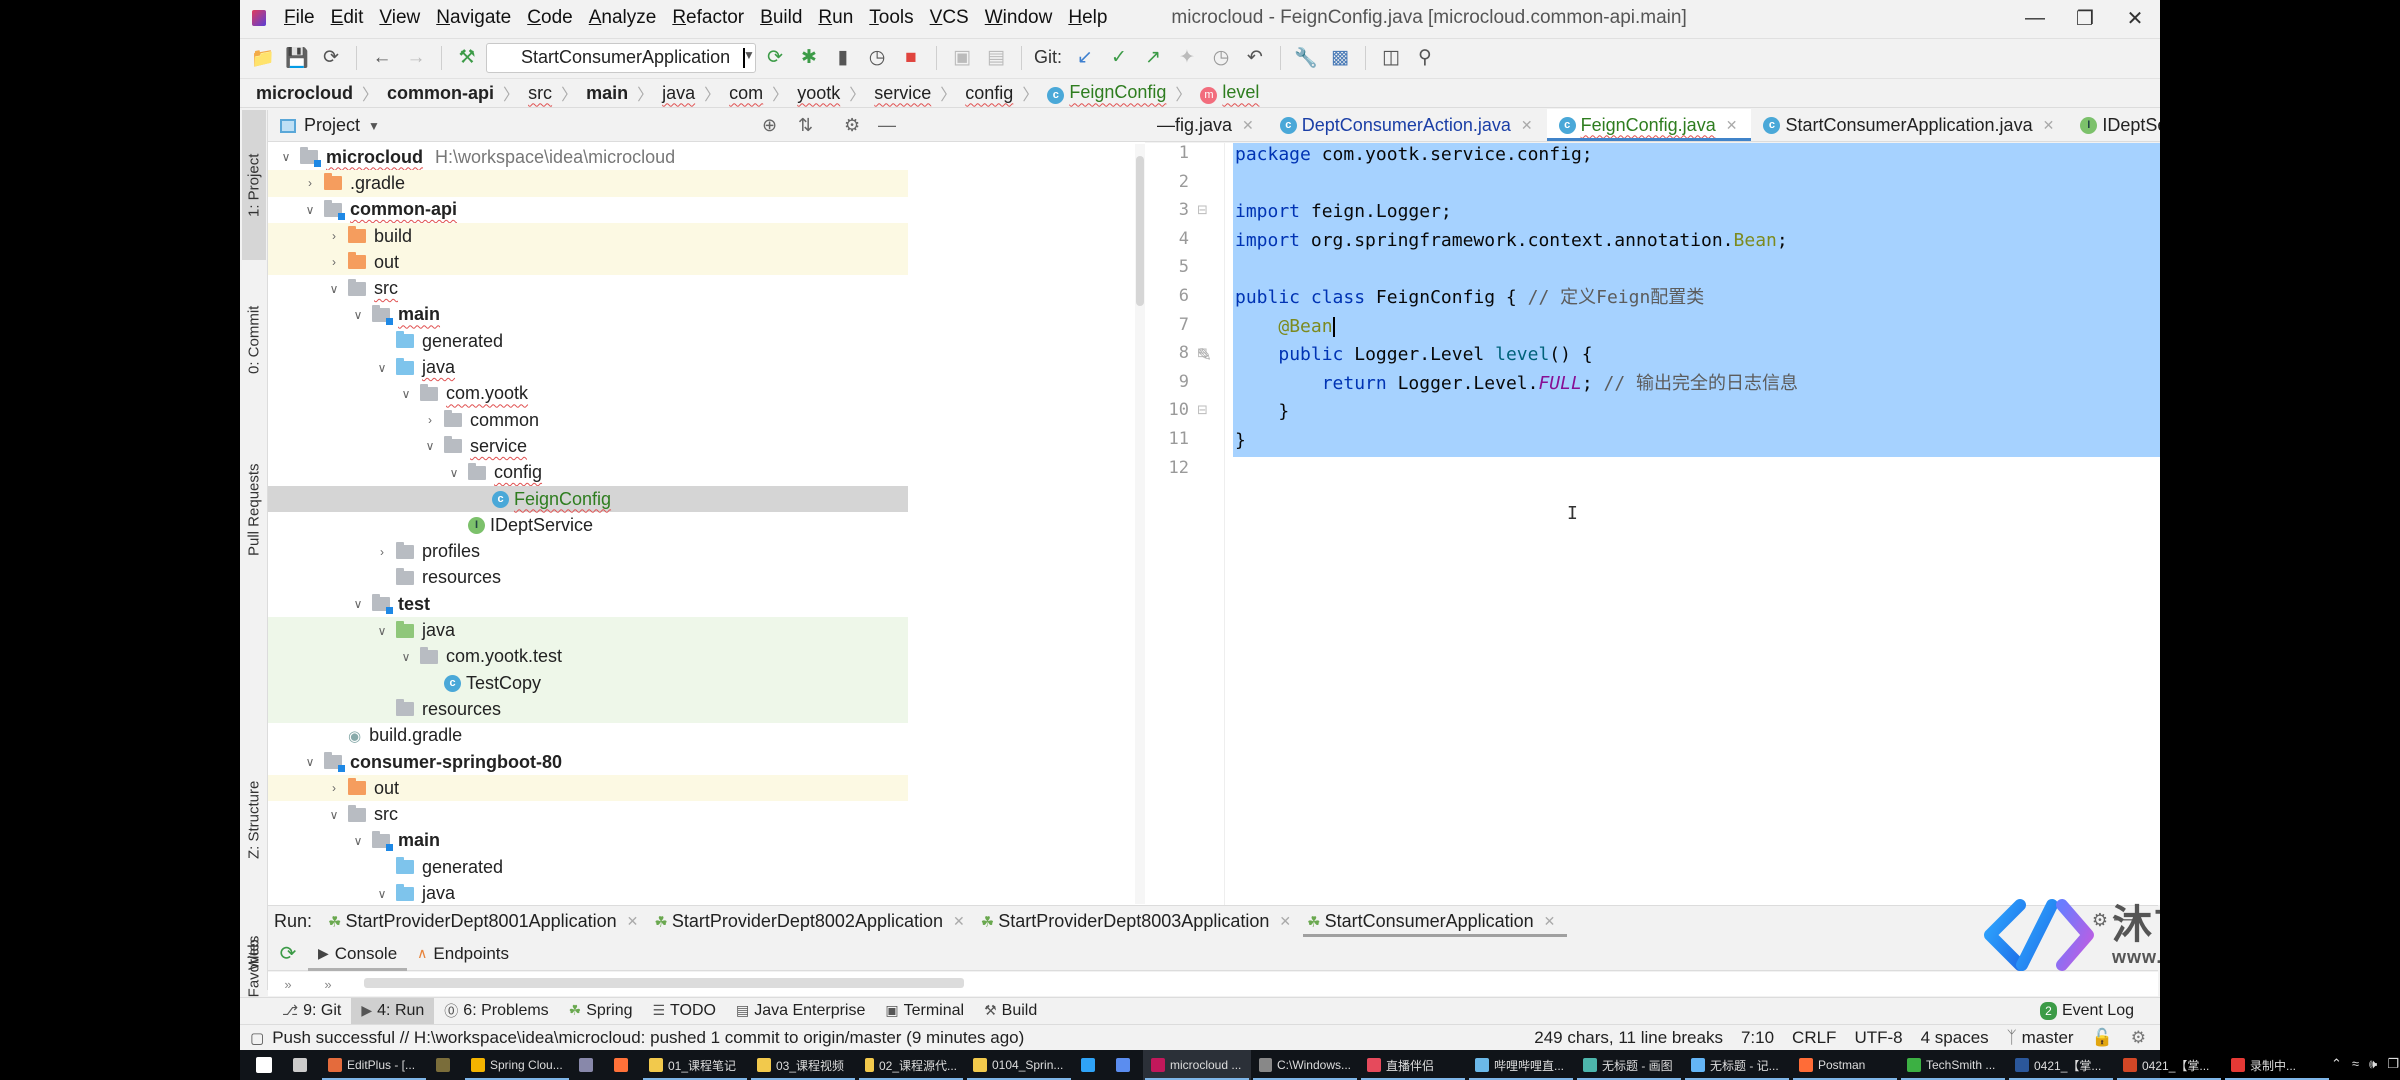 The width and height of the screenshot is (2400, 1080). Describe the element at coordinates (781, 18) in the screenshot. I see `menu-build: Build` at that location.